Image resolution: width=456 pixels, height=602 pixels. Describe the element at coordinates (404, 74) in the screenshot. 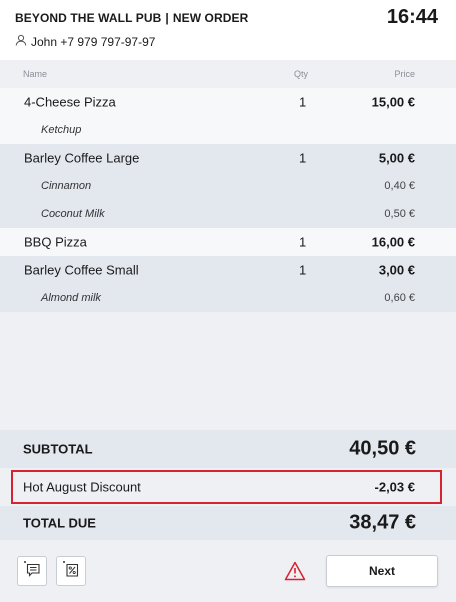

I see `column-price-header: Price` at that location.